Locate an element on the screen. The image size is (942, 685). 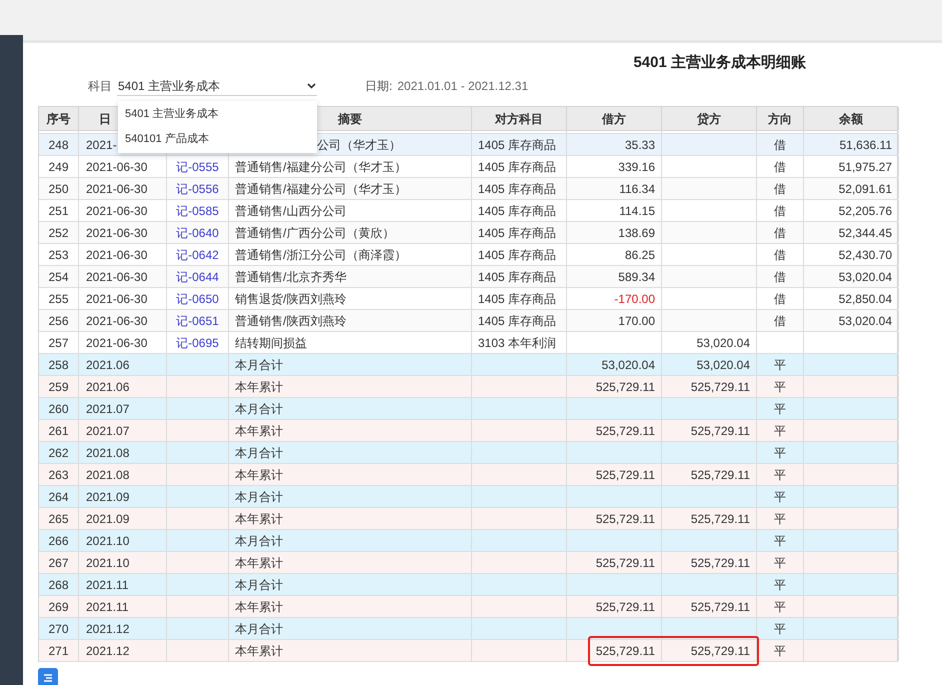
balance-cell-text: 52,430.70 is located at coordinates (865, 255).